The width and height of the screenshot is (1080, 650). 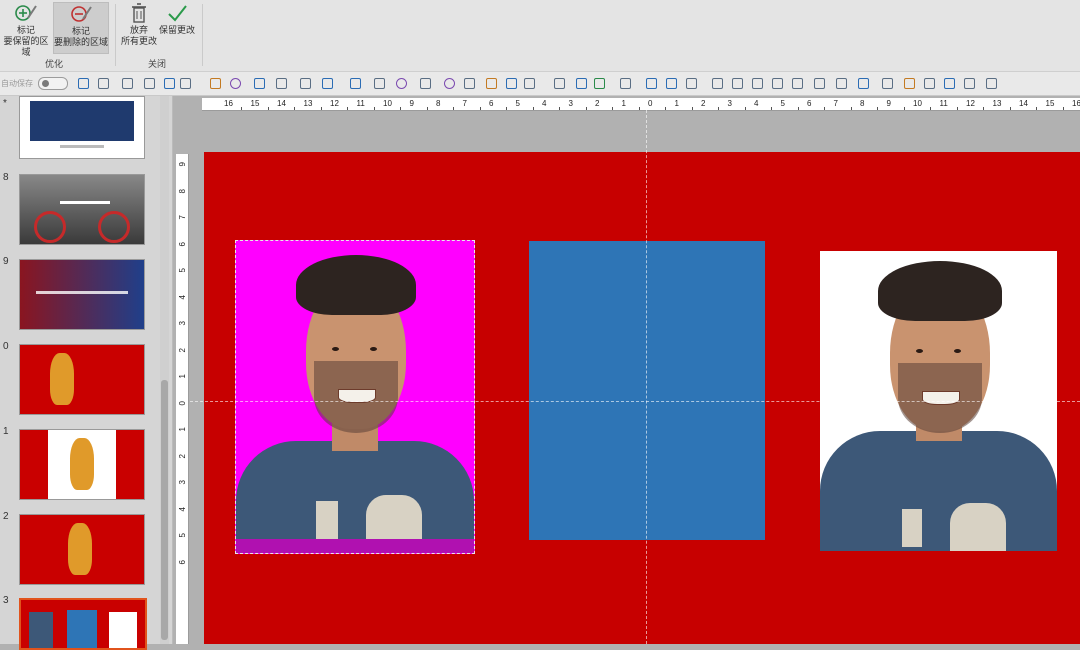 What do you see at coordinates (185, 83) in the screenshot?
I see `picture-icon` at bounding box center [185, 83].